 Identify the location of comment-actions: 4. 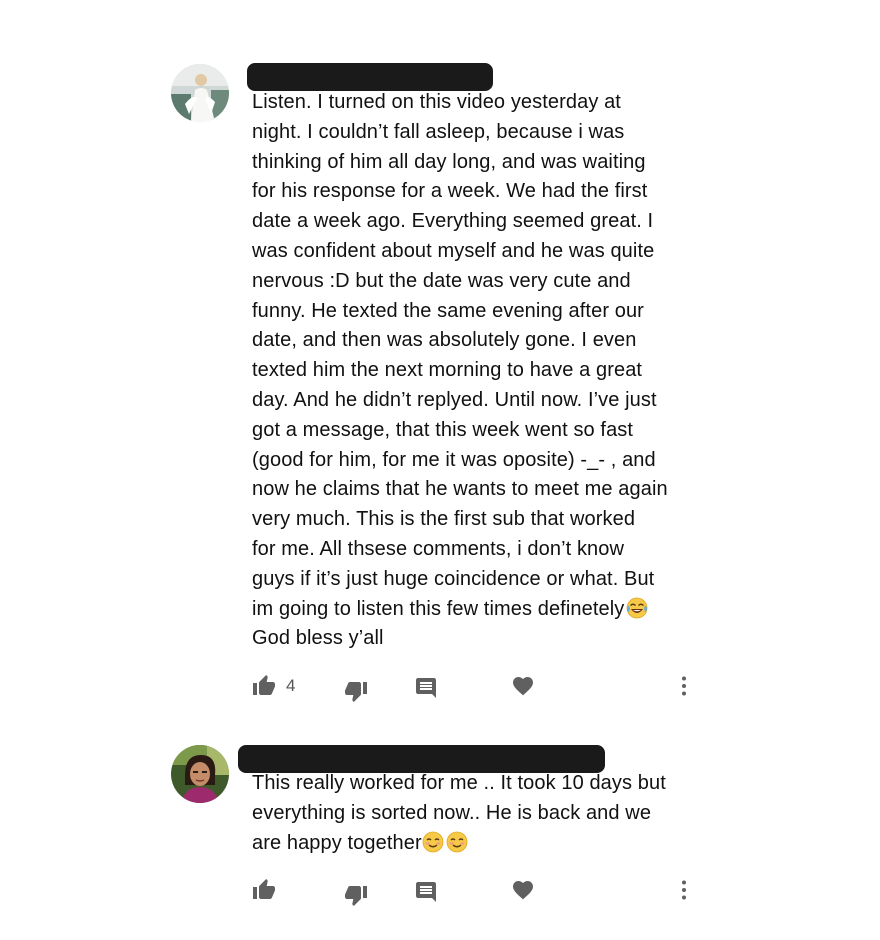
(477, 687).